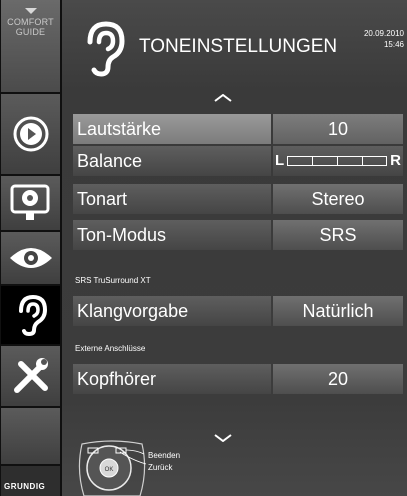 Image resolution: width=407 pixels, height=496 pixels. I want to click on remote-control-icon: OK, so click(112, 468).